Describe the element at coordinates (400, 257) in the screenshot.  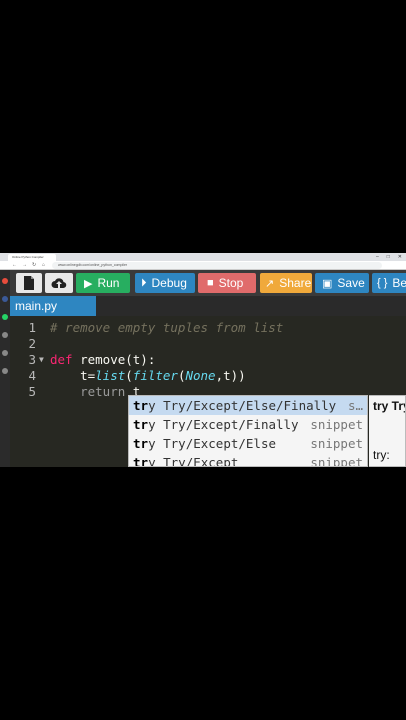
I see `close-icon: ✕` at that location.